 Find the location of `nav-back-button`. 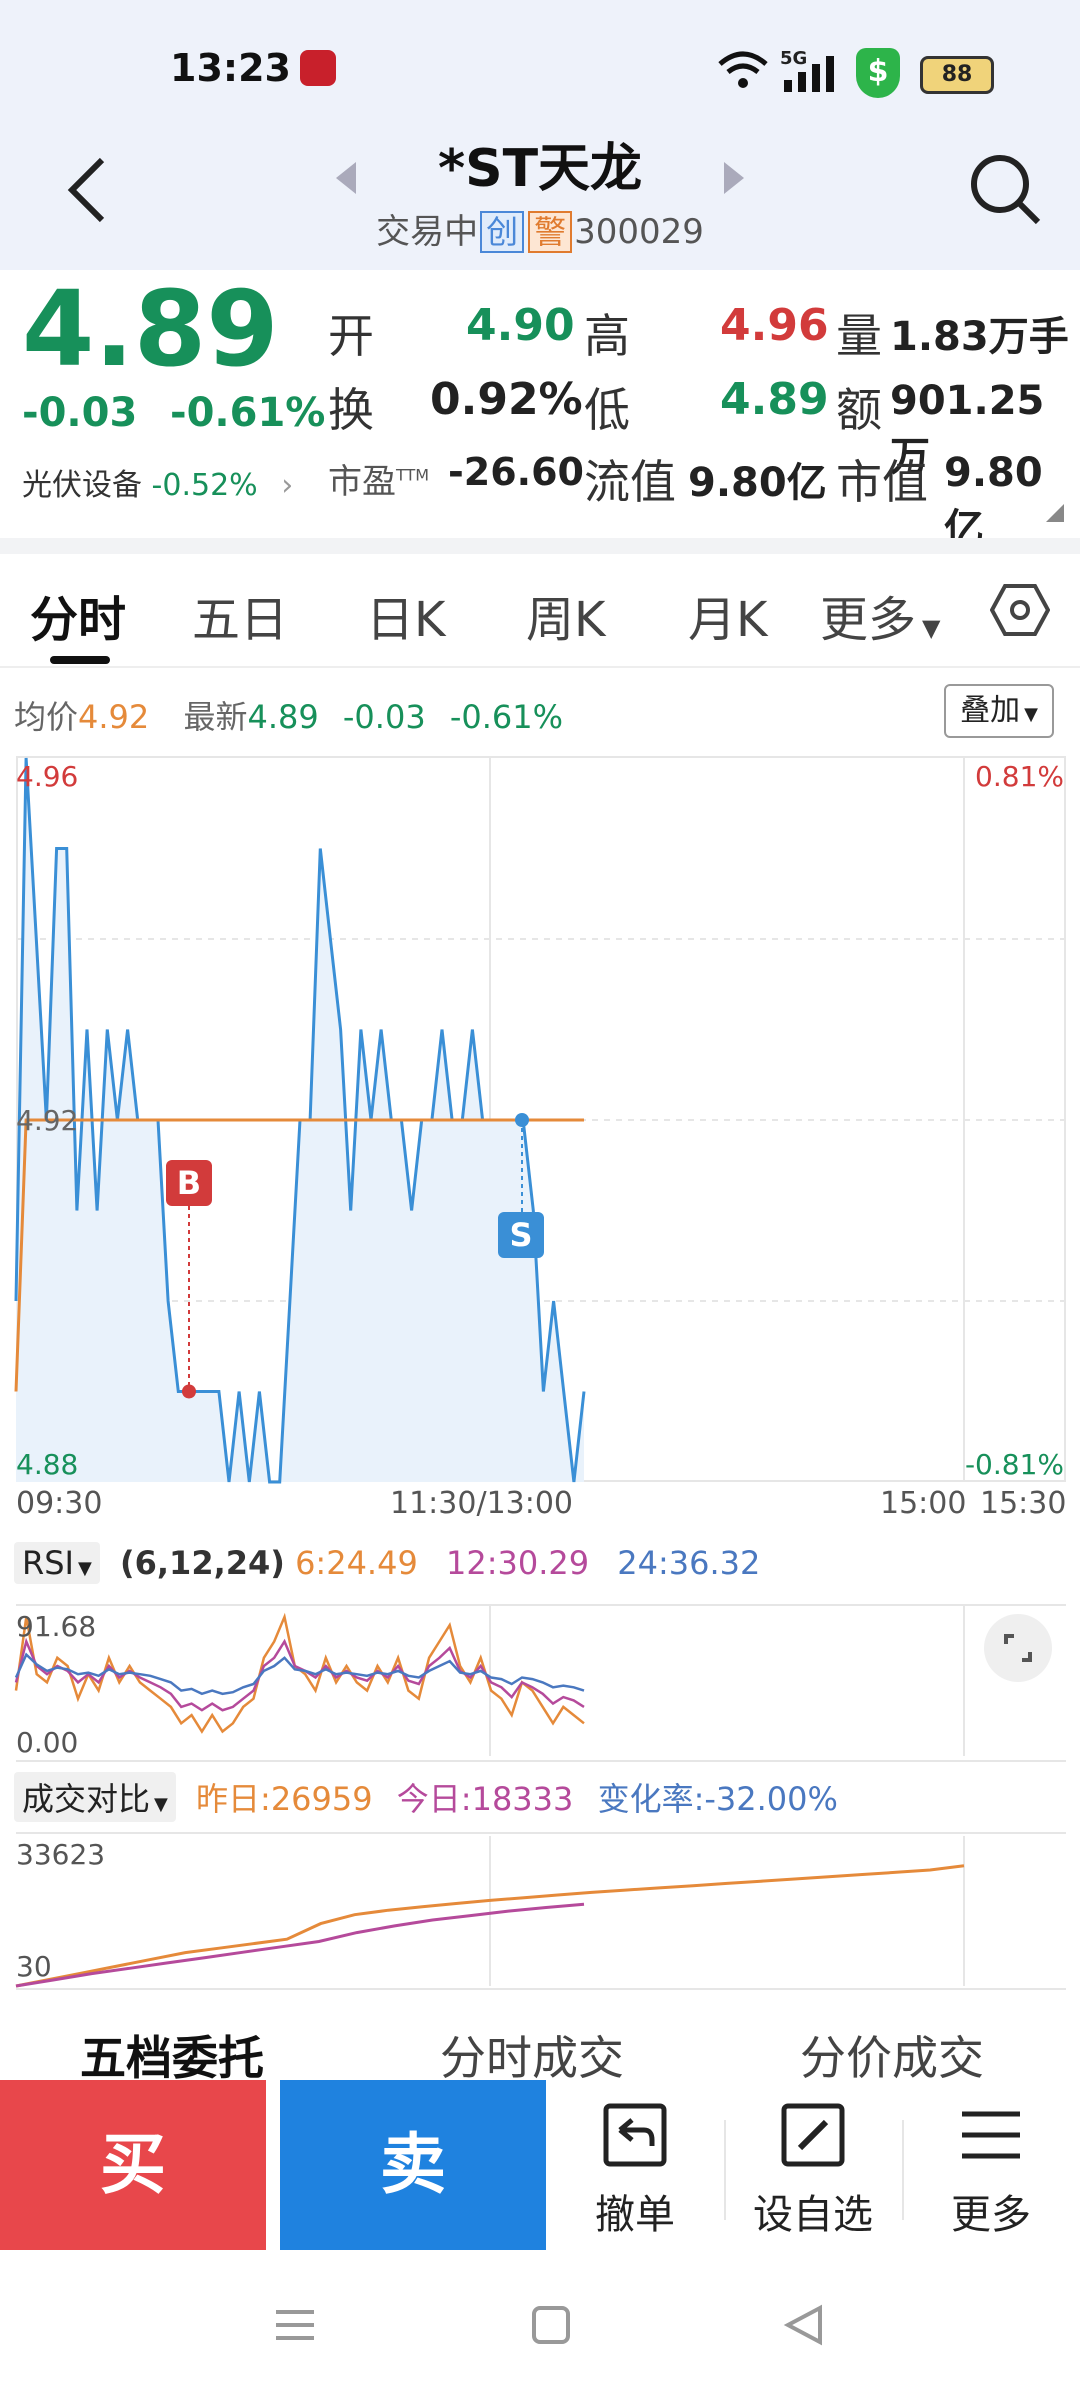

nav-back-button is located at coordinates (805, 2327).